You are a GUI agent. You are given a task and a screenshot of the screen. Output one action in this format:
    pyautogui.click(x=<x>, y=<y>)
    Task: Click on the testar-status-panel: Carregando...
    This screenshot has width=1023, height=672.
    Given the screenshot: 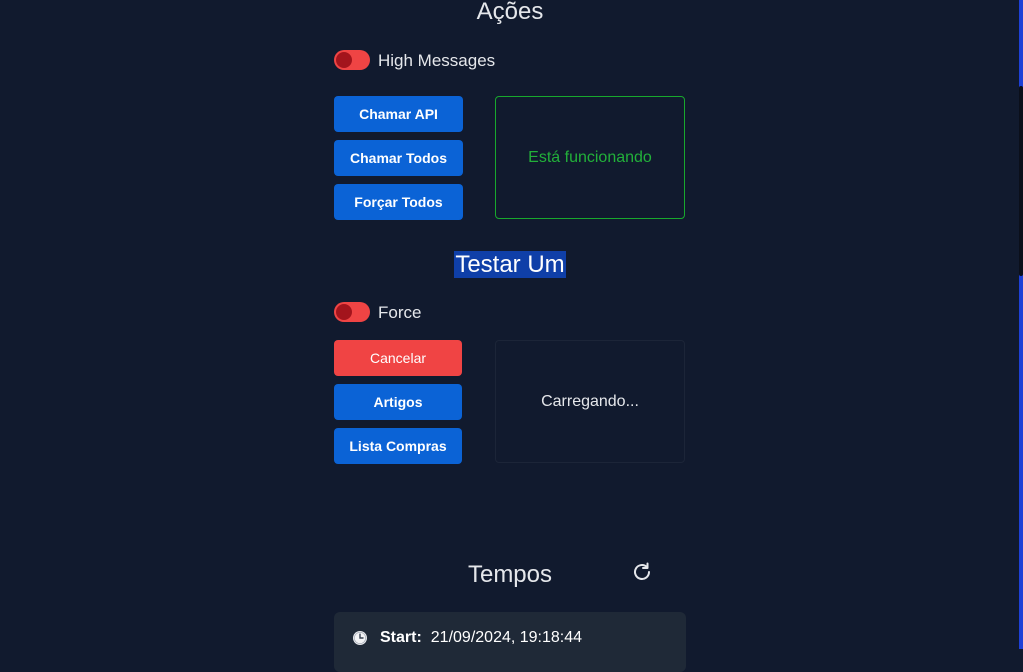 What is the action you would take?
    pyautogui.click(x=590, y=401)
    